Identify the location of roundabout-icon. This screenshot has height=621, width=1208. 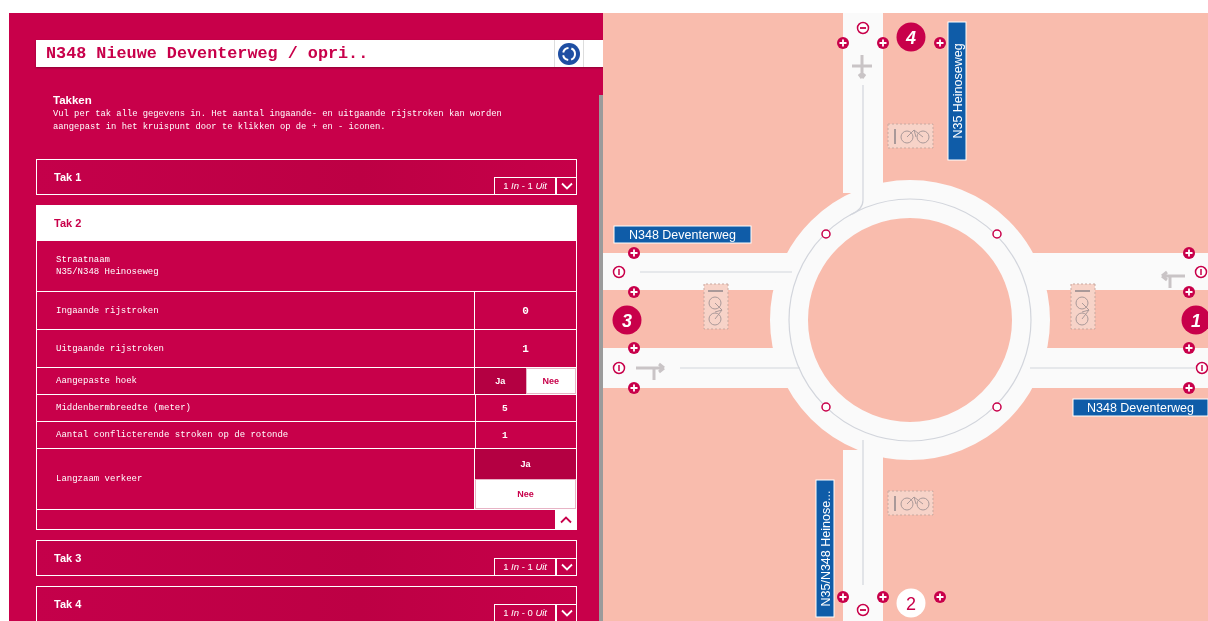
(569, 53).